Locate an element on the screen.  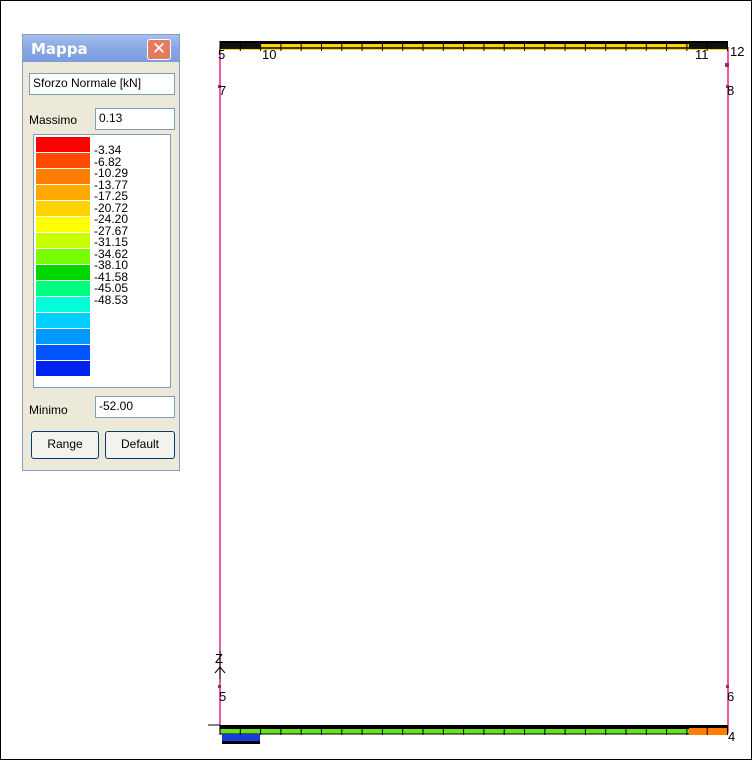
label-node-7: 7 is located at coordinates (222, 90).